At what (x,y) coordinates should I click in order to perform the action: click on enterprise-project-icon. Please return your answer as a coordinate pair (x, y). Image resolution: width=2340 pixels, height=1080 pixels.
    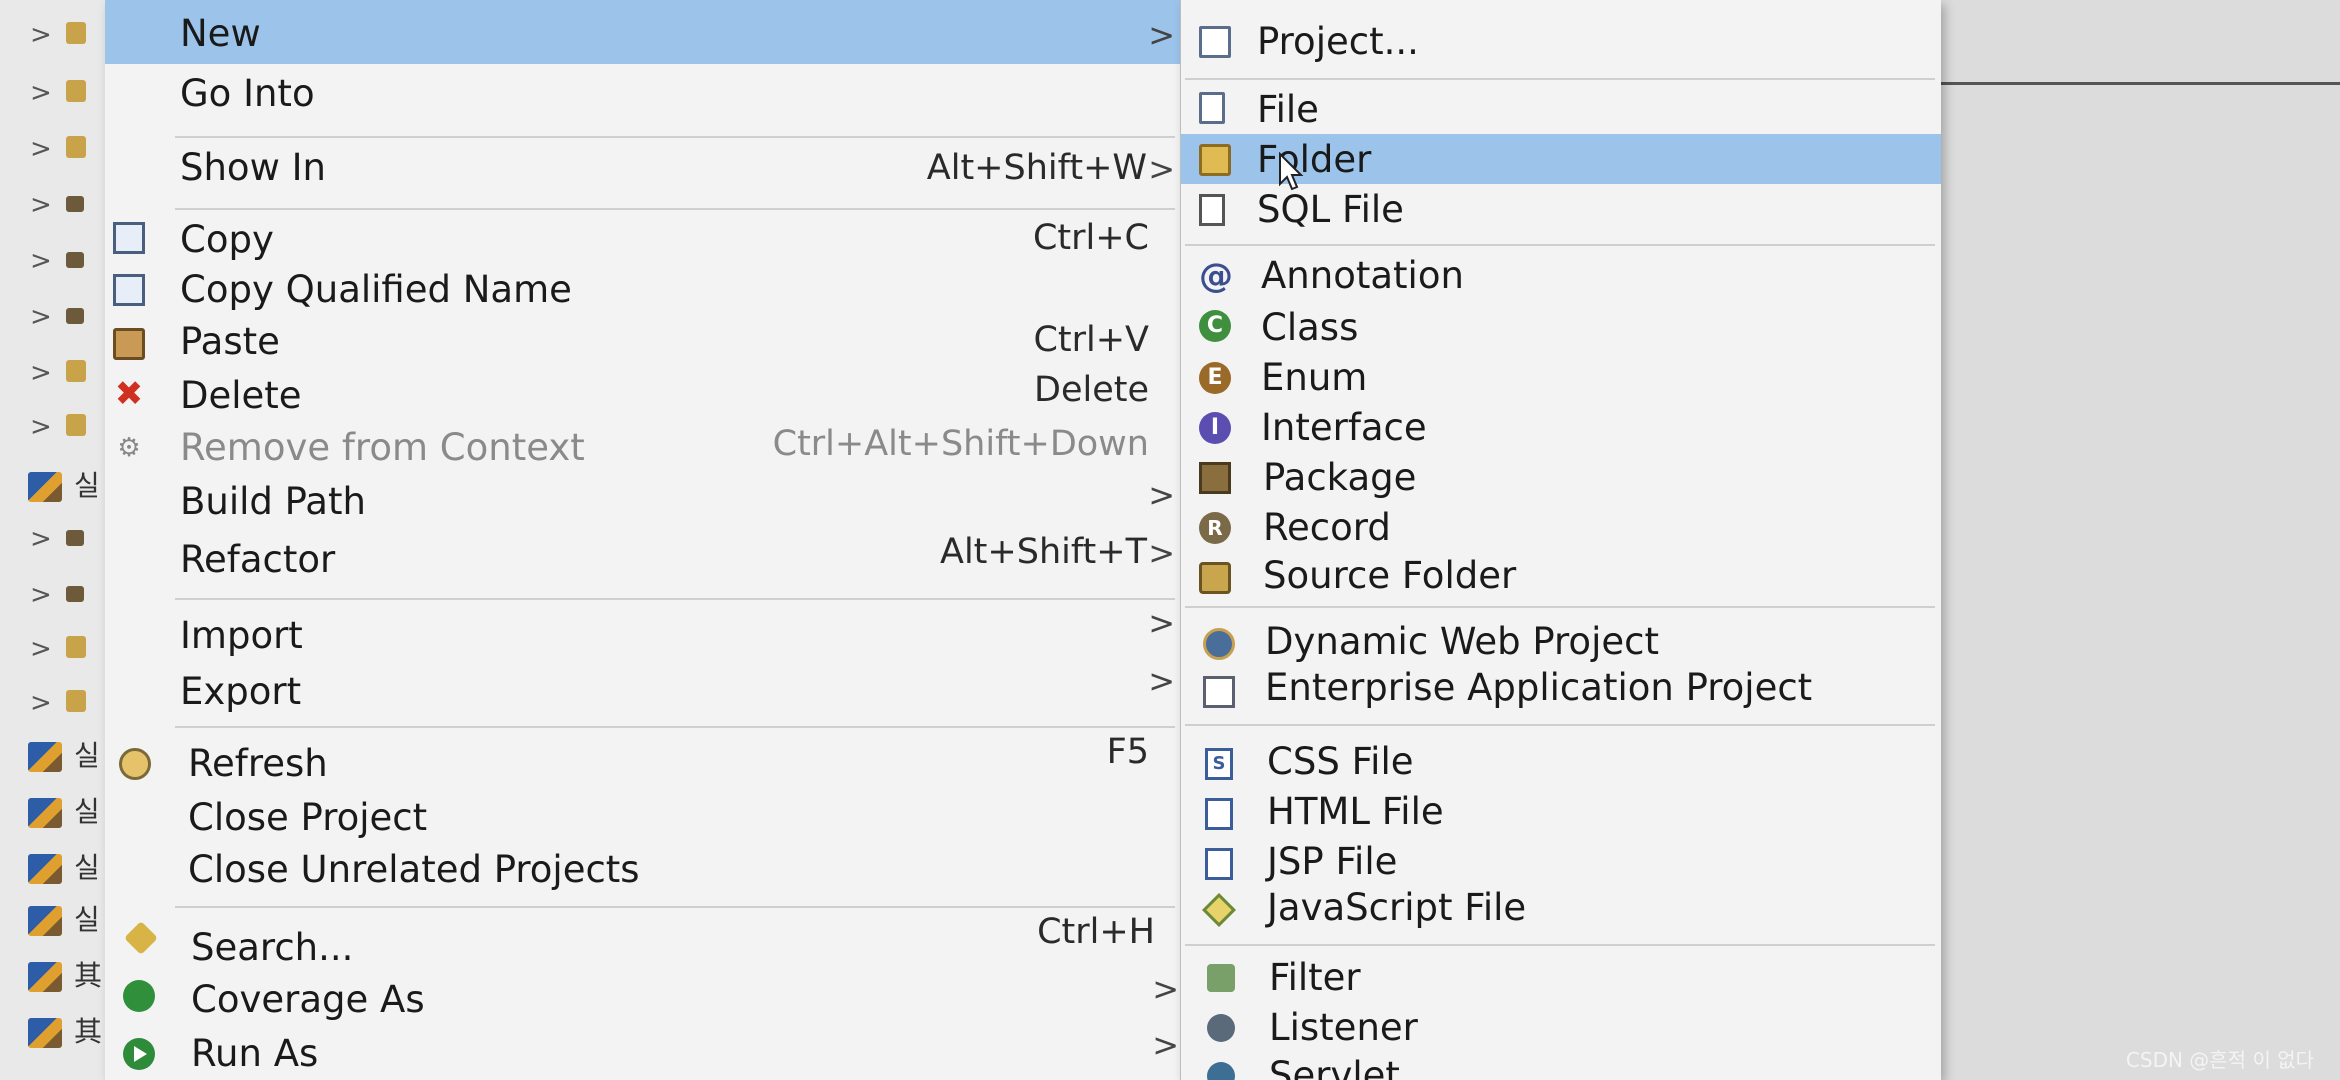
    Looking at the image, I should click on (1219, 692).